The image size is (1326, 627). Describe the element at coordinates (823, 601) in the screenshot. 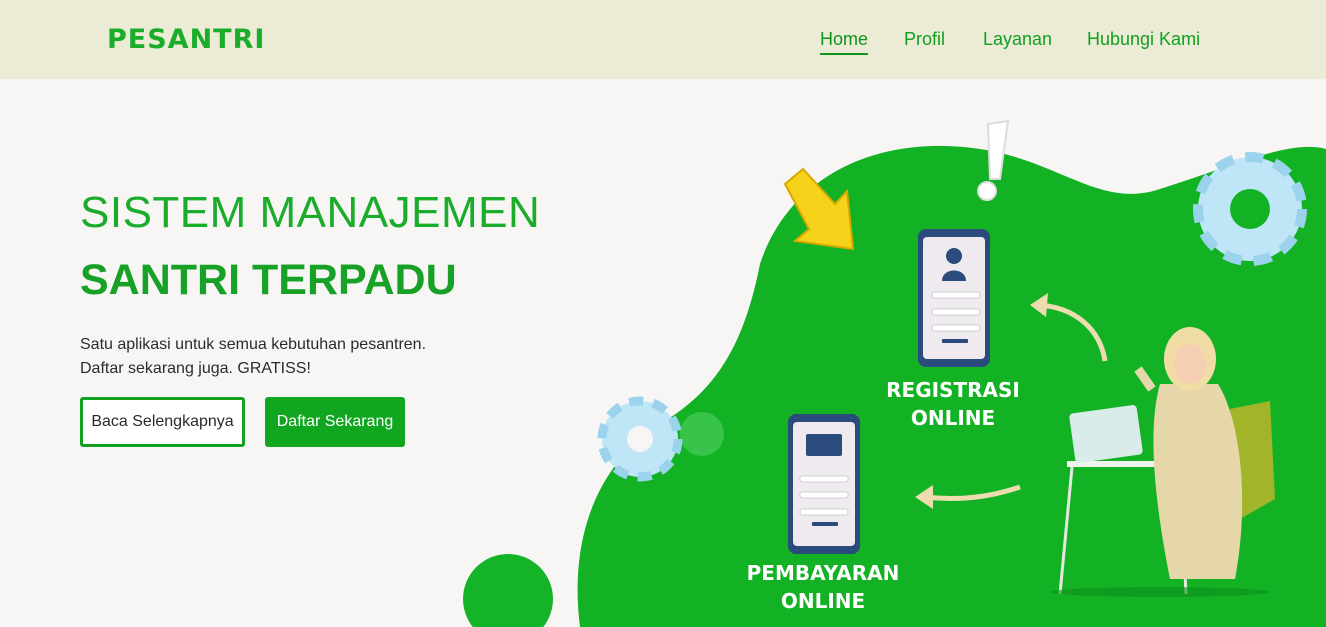

I see `label-pembayaran-line2: ONLINE` at that location.